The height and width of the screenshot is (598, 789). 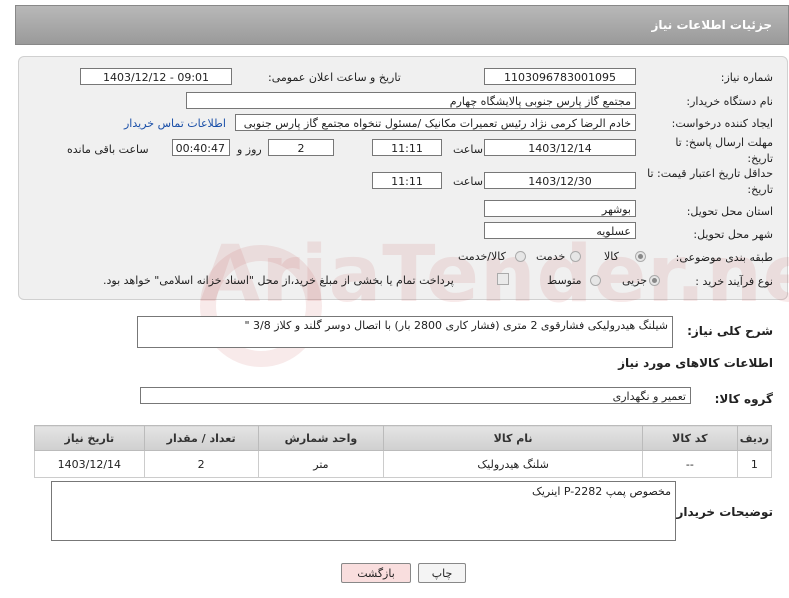 I want to click on deadline-time-label: ساعت, so click(x=468, y=149).